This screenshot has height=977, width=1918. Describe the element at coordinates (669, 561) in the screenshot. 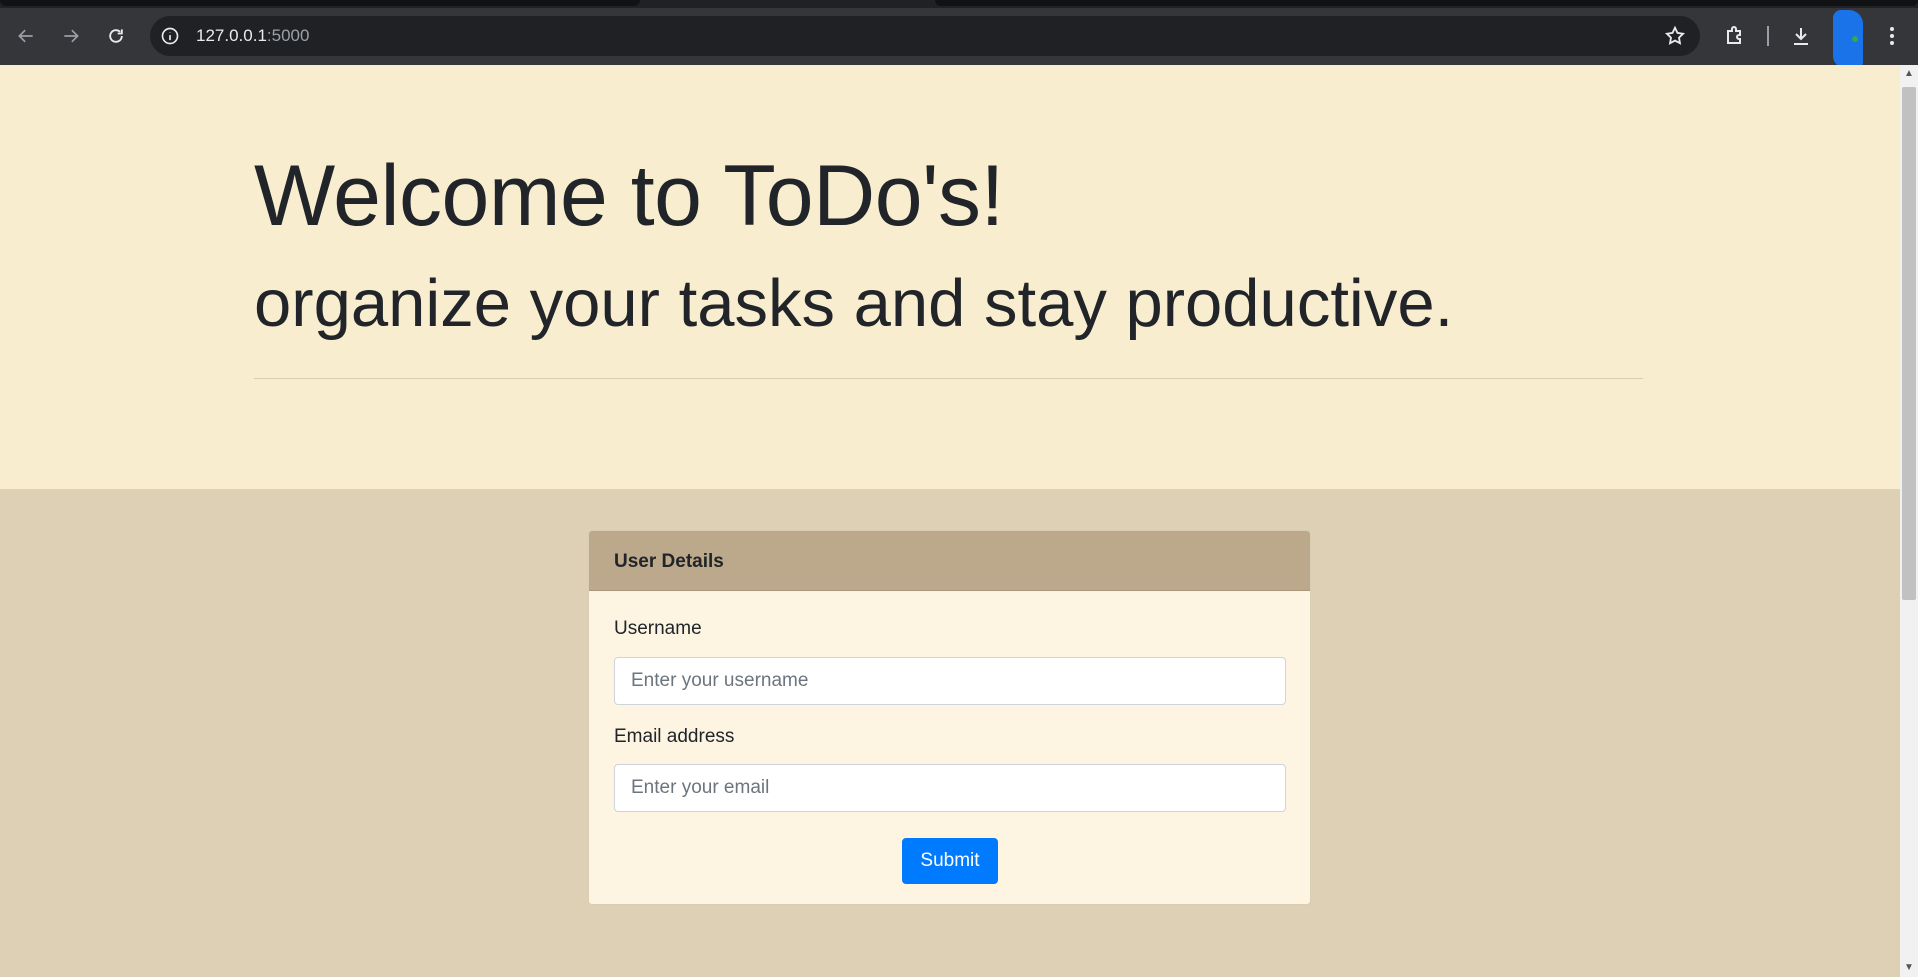

I see `card-title: User Details` at that location.